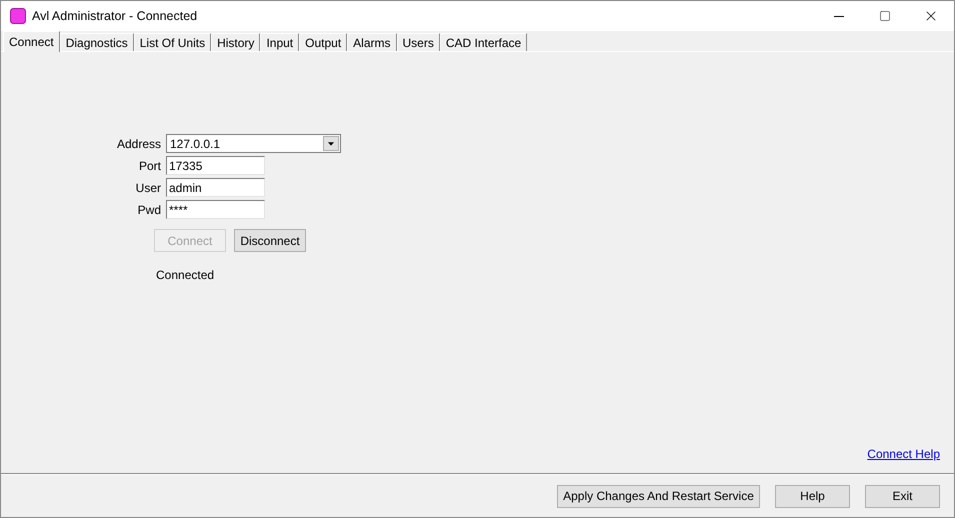 This screenshot has width=955, height=518. Describe the element at coordinates (148, 210) in the screenshot. I see `field-label: Pwd` at that location.